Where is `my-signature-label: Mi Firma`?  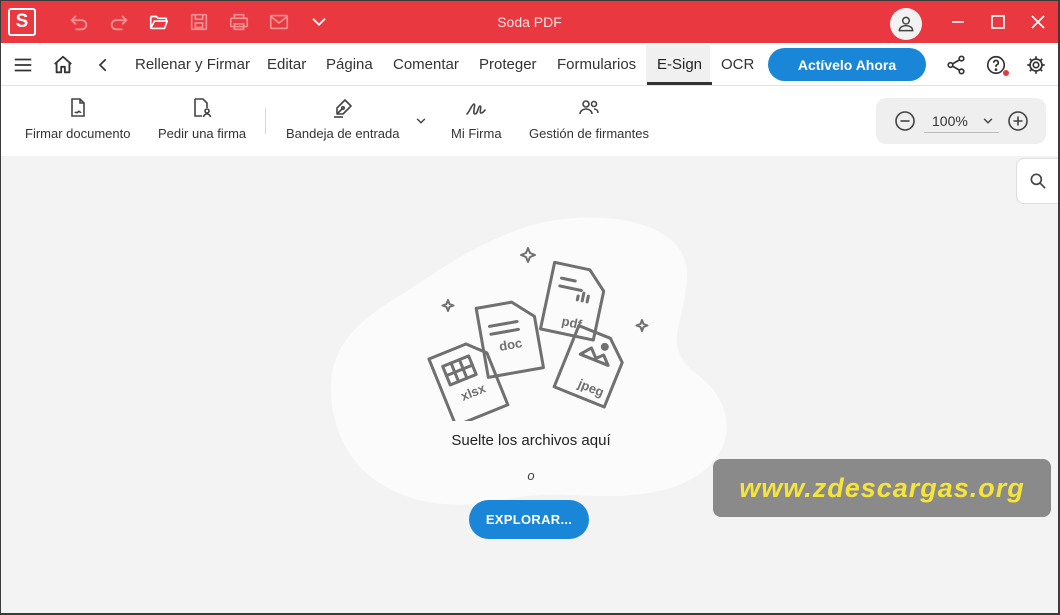
my-signature-label: Mi Firma is located at coordinates (476, 133).